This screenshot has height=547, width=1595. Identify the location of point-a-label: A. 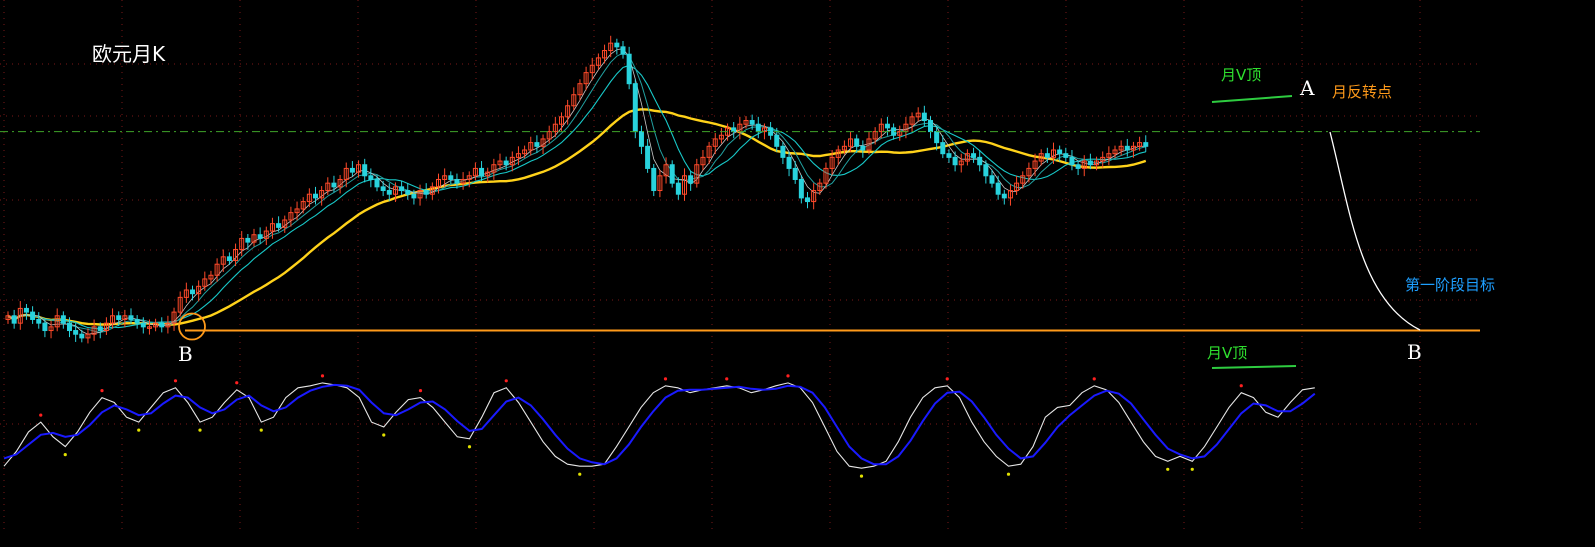
(1307, 88).